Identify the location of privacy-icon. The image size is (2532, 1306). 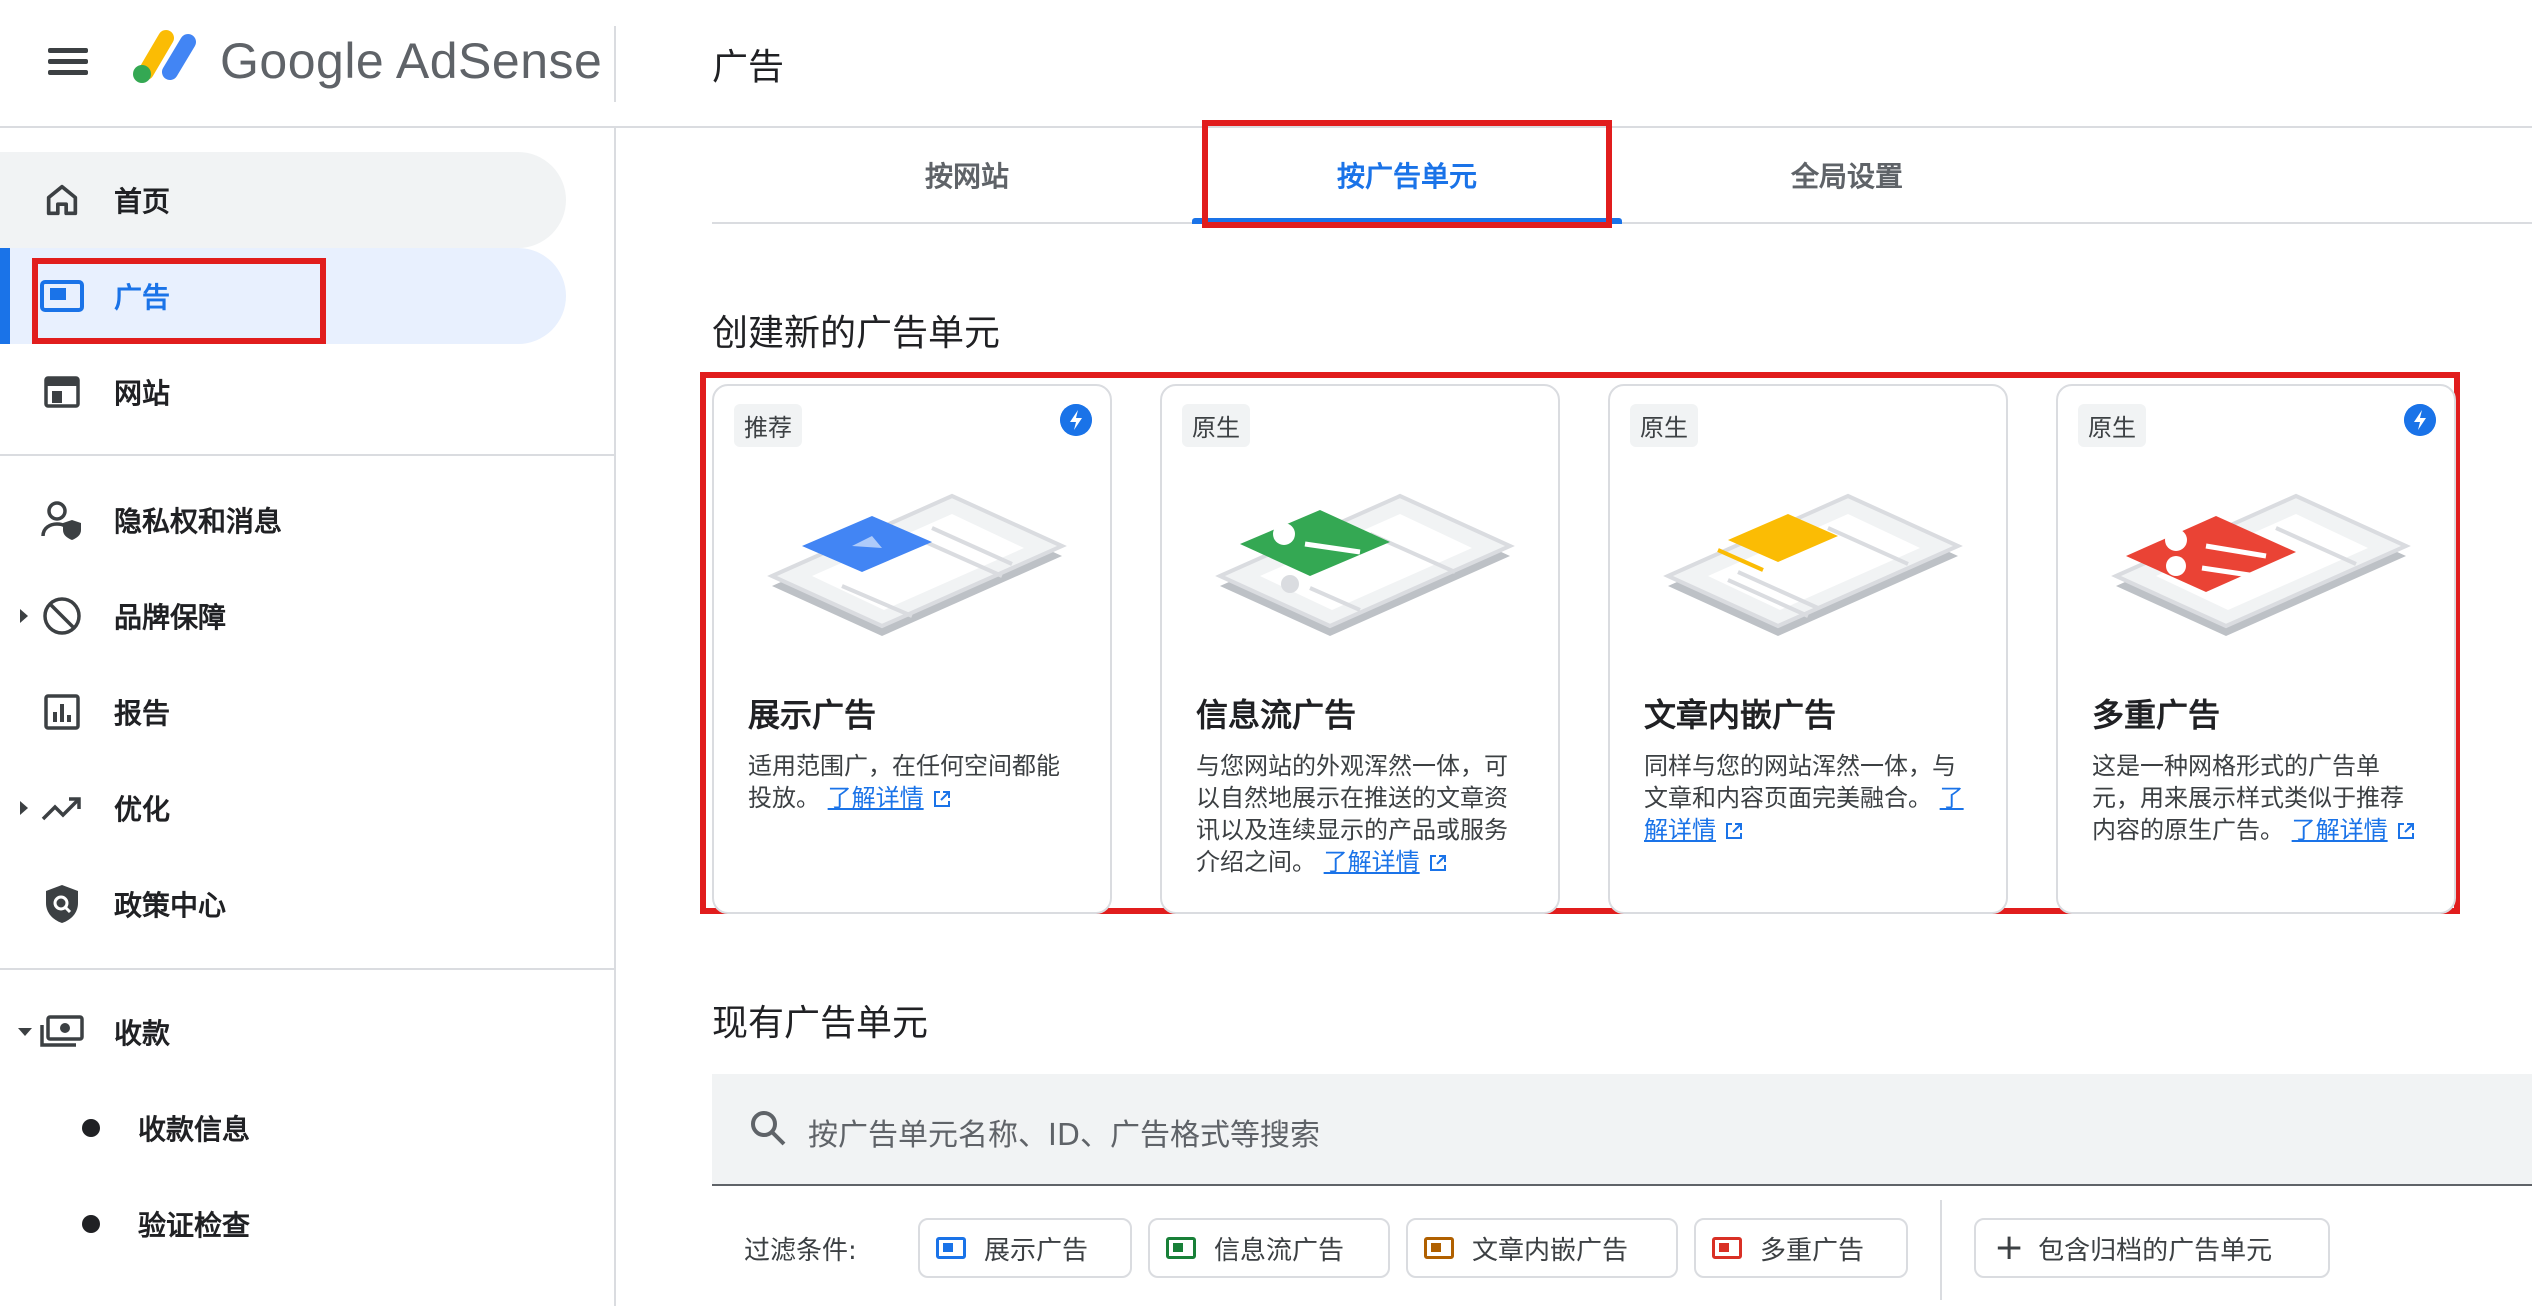
(62, 520).